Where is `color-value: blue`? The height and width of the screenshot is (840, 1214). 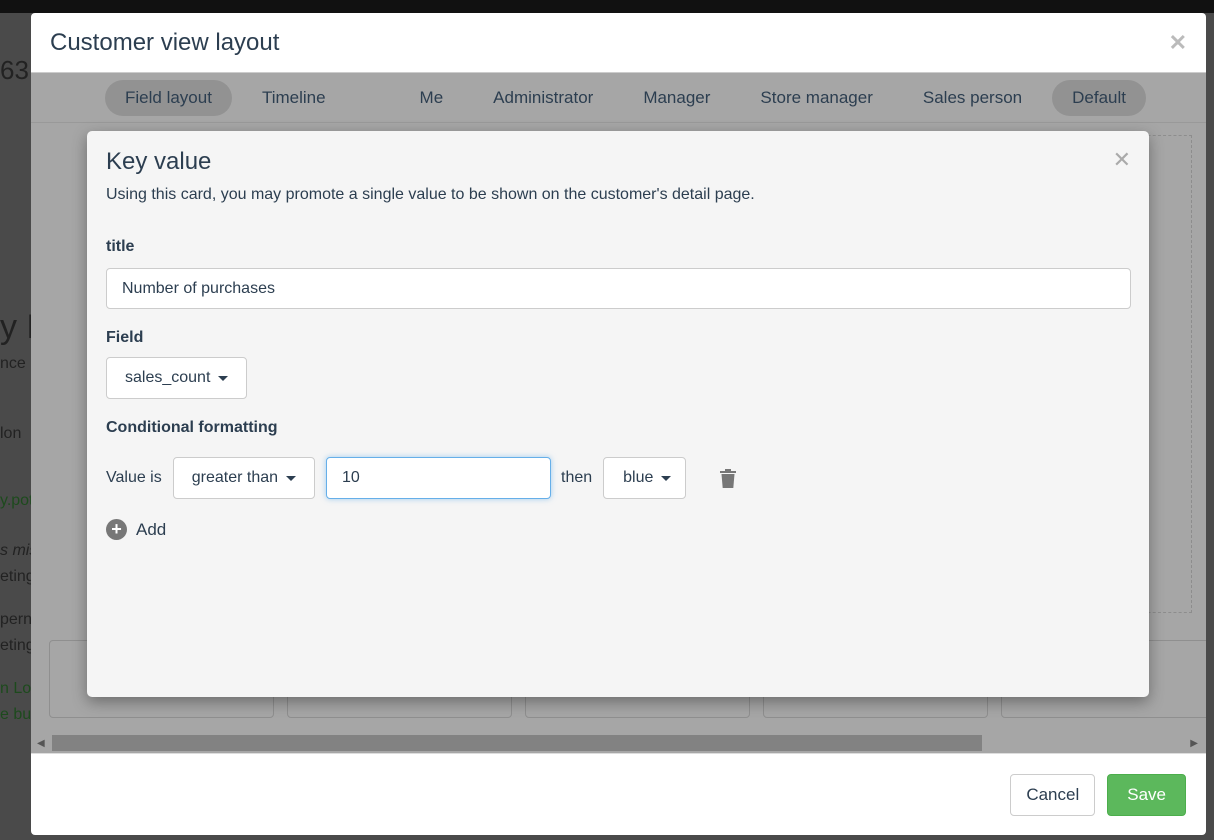
color-value: blue is located at coordinates (638, 477).